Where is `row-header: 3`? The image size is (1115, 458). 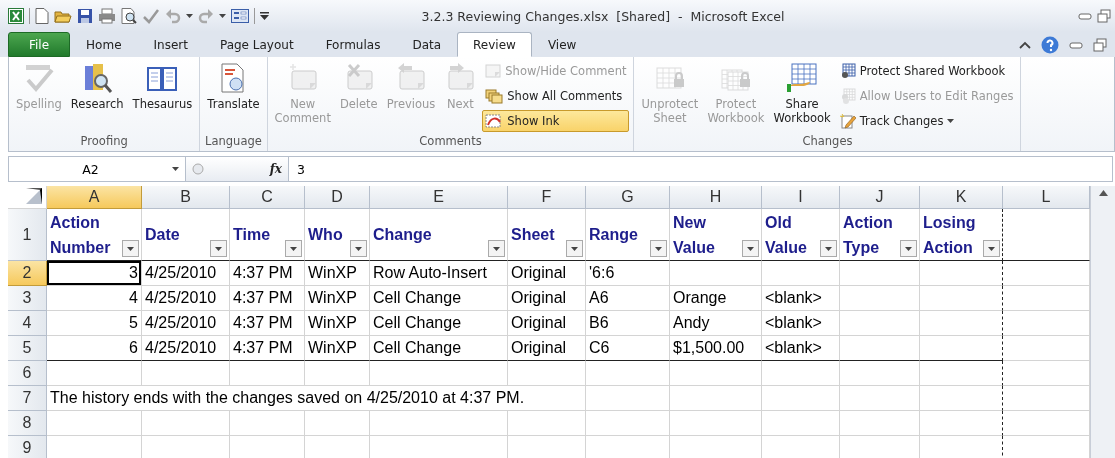
row-header: 3 is located at coordinates (27, 298).